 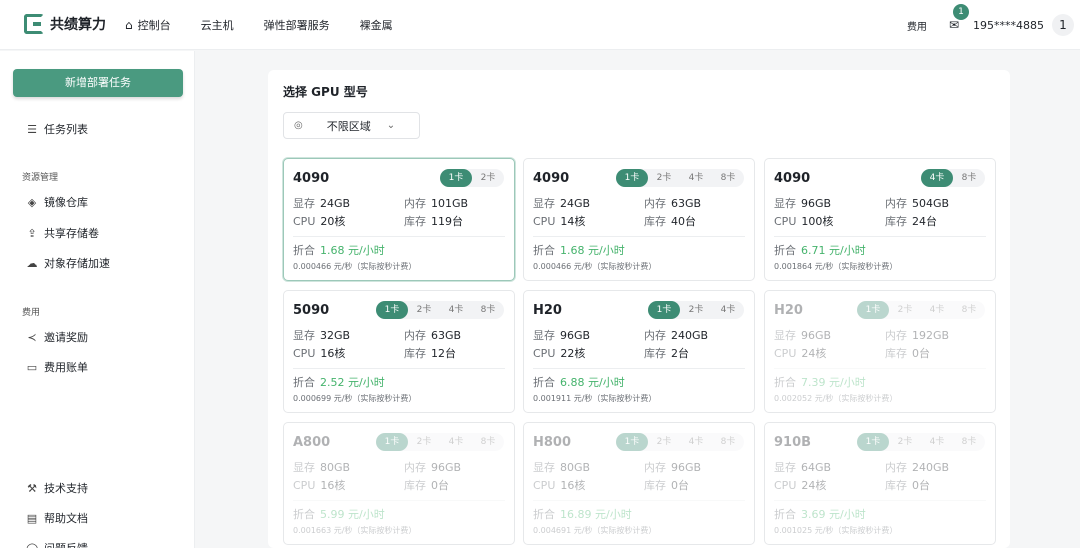 I want to click on hourly-price: 折合 2.52 元/小时, so click(x=339, y=382).